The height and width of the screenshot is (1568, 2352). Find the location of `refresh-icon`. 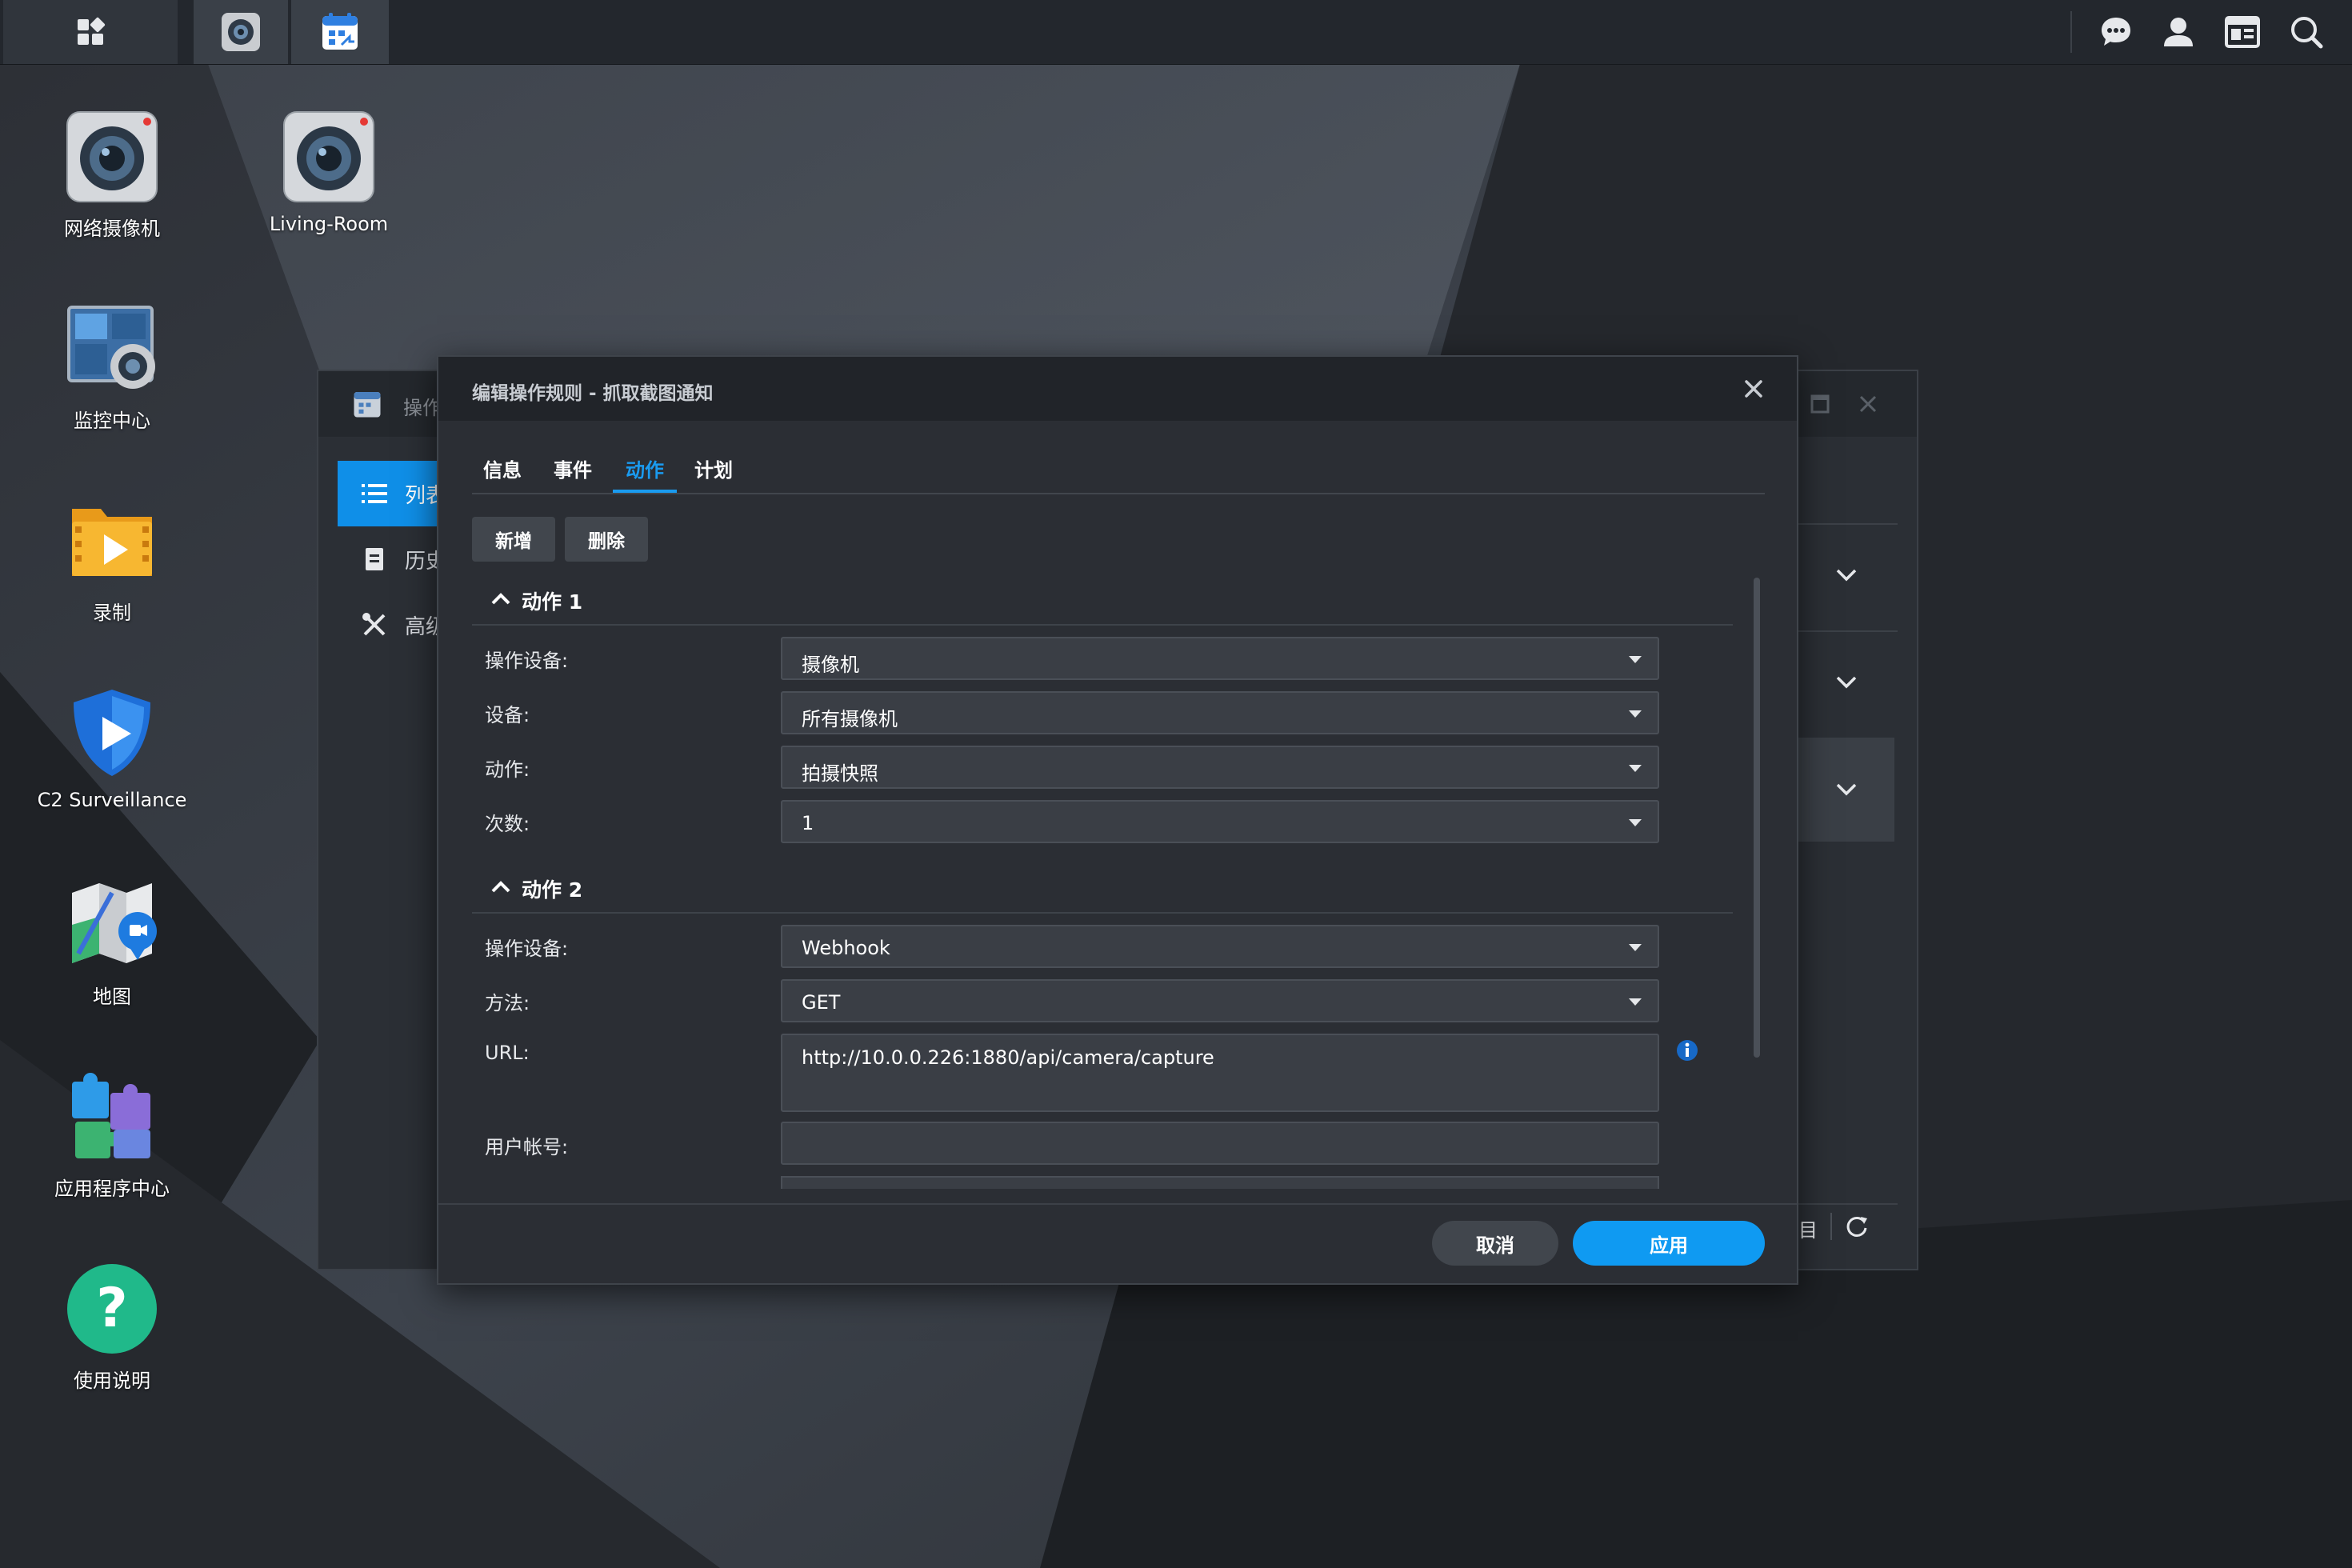

refresh-icon is located at coordinates (1857, 1226).